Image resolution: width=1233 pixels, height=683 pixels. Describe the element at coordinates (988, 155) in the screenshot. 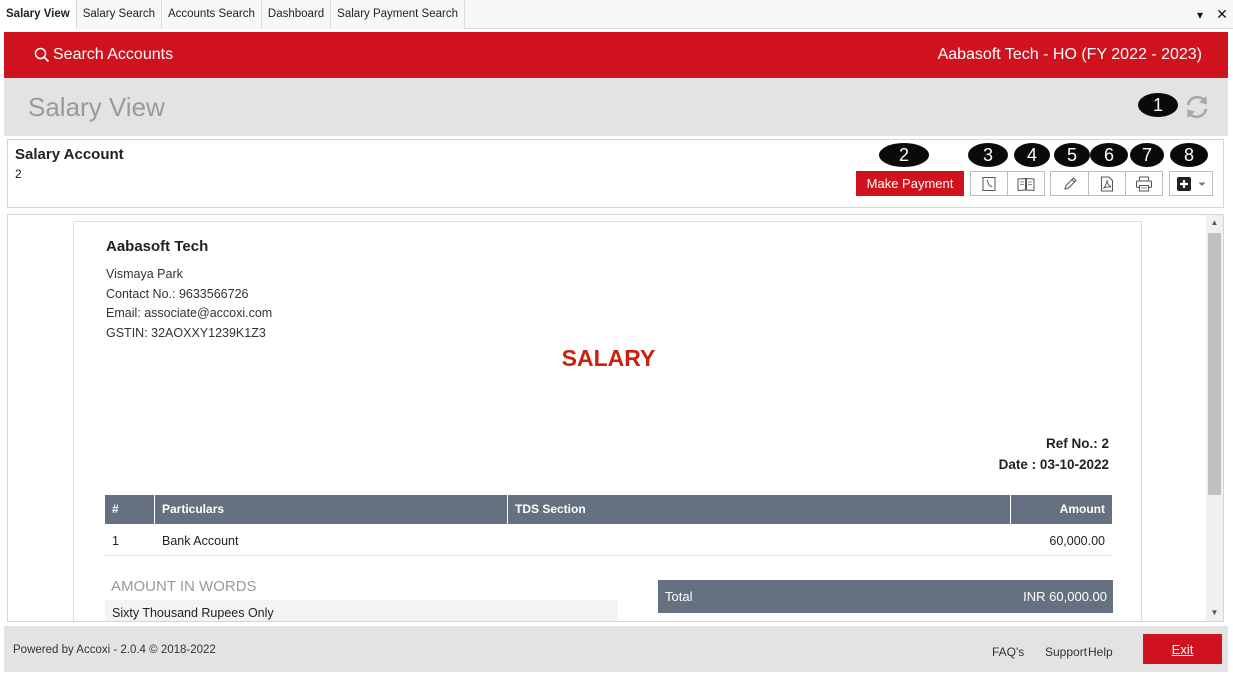

I see `marker-3: 3` at that location.